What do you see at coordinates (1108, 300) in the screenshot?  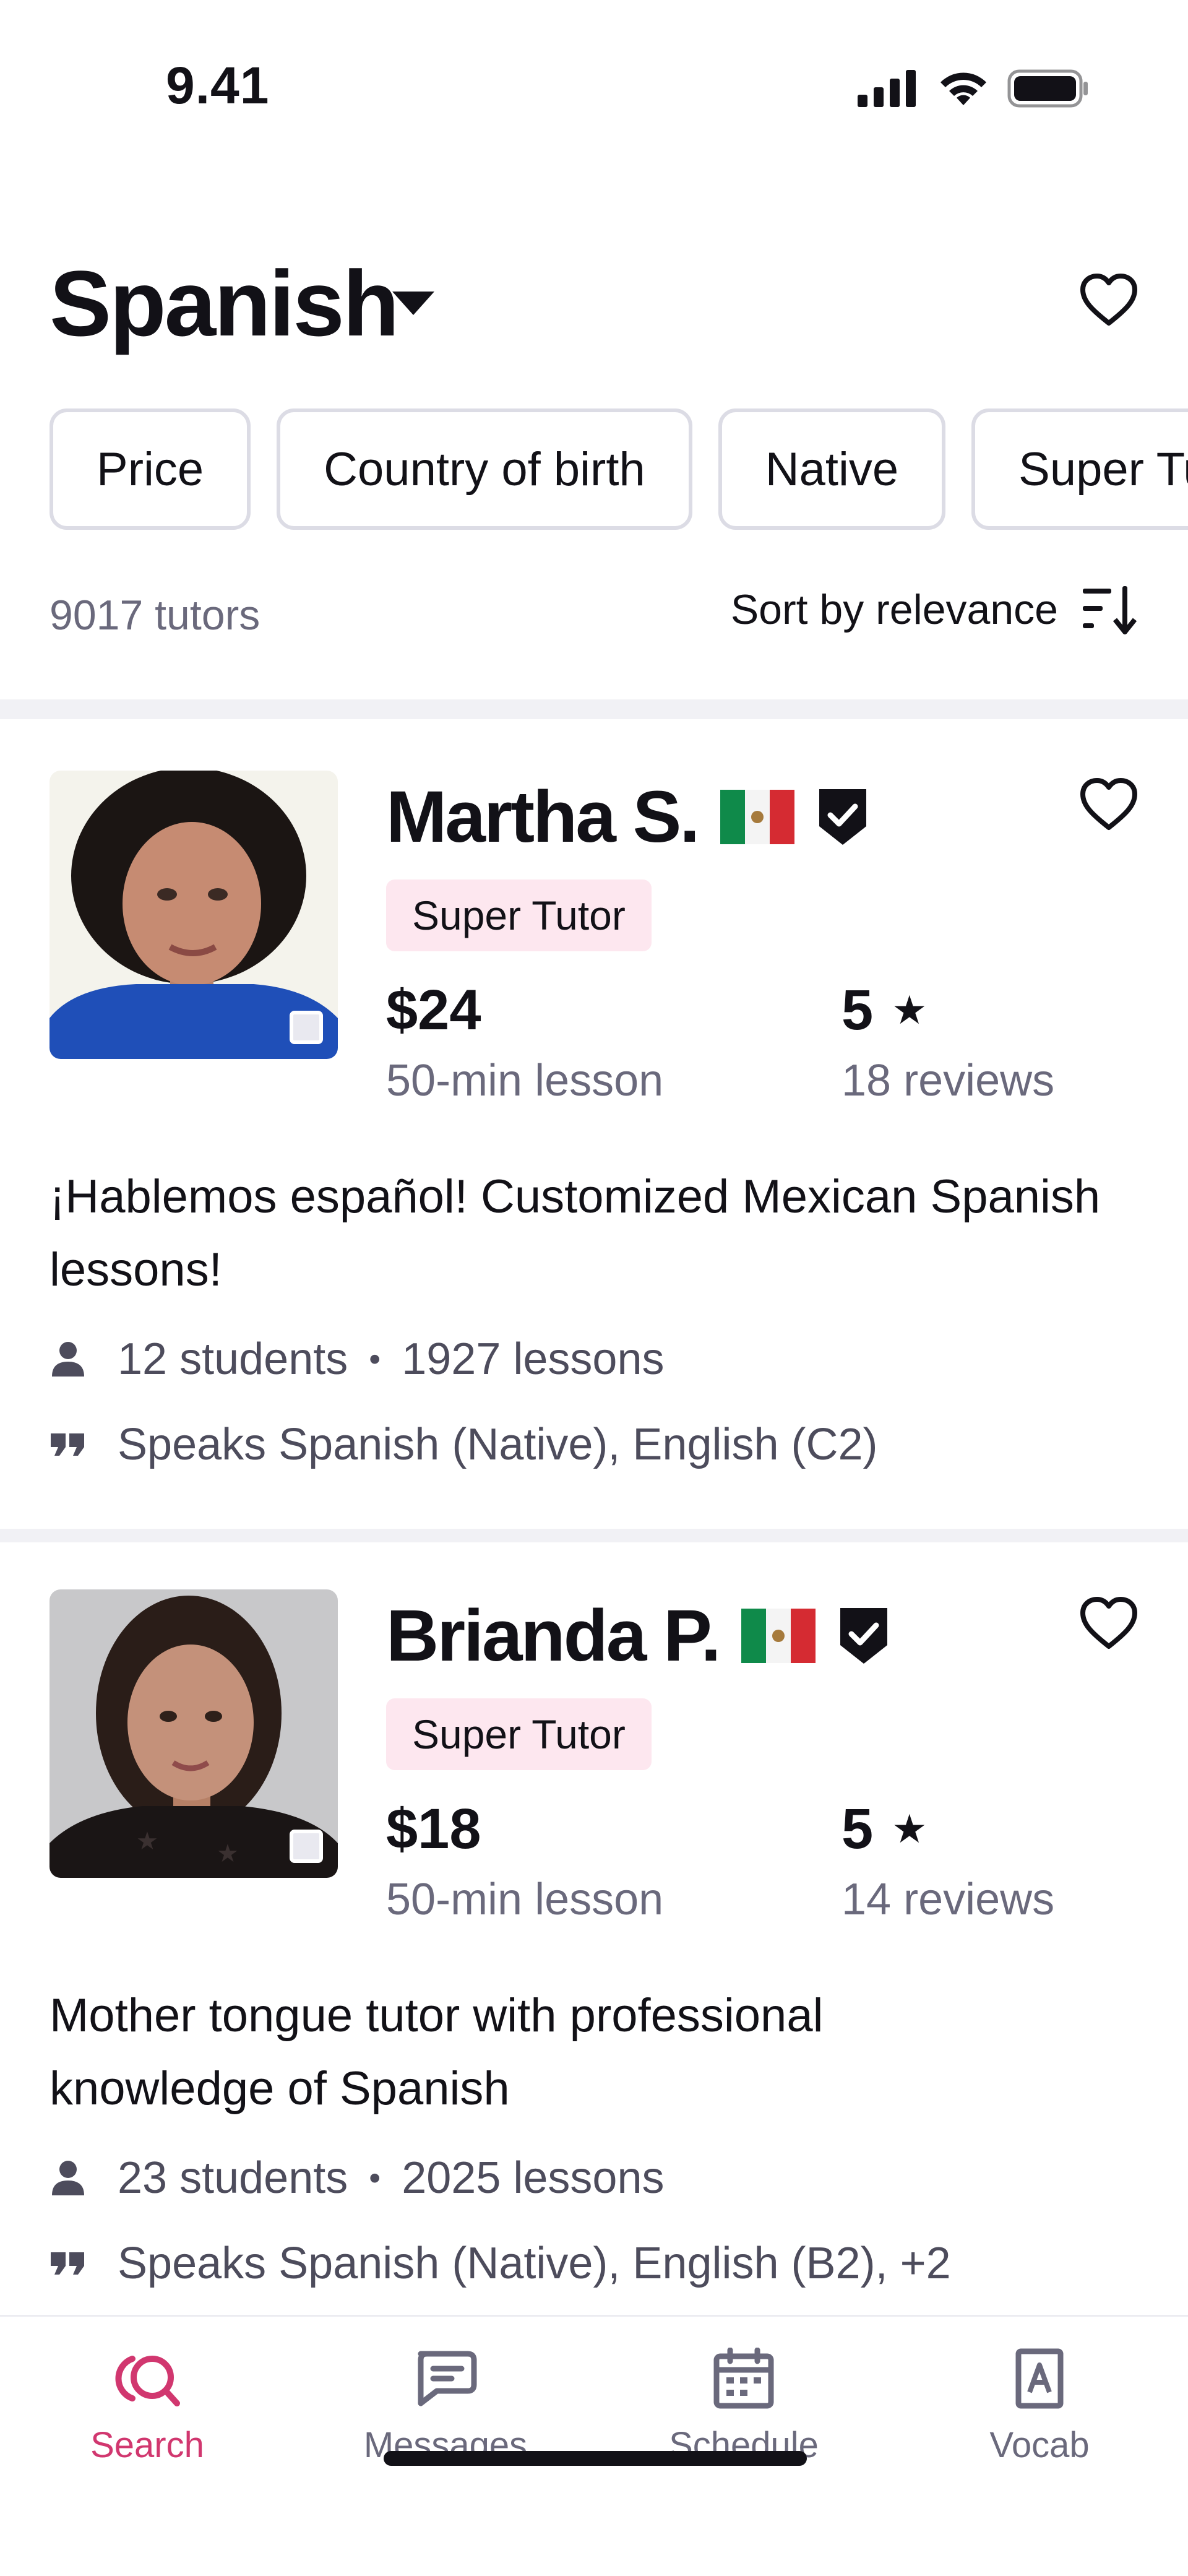 I see `heart-icon` at bounding box center [1108, 300].